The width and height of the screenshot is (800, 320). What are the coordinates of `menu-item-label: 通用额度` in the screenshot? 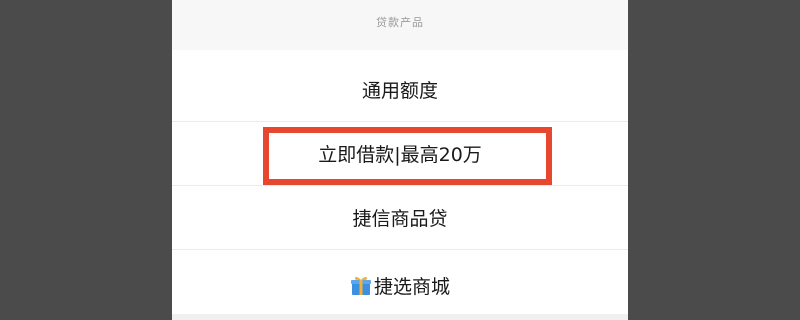 It's located at (399, 91).